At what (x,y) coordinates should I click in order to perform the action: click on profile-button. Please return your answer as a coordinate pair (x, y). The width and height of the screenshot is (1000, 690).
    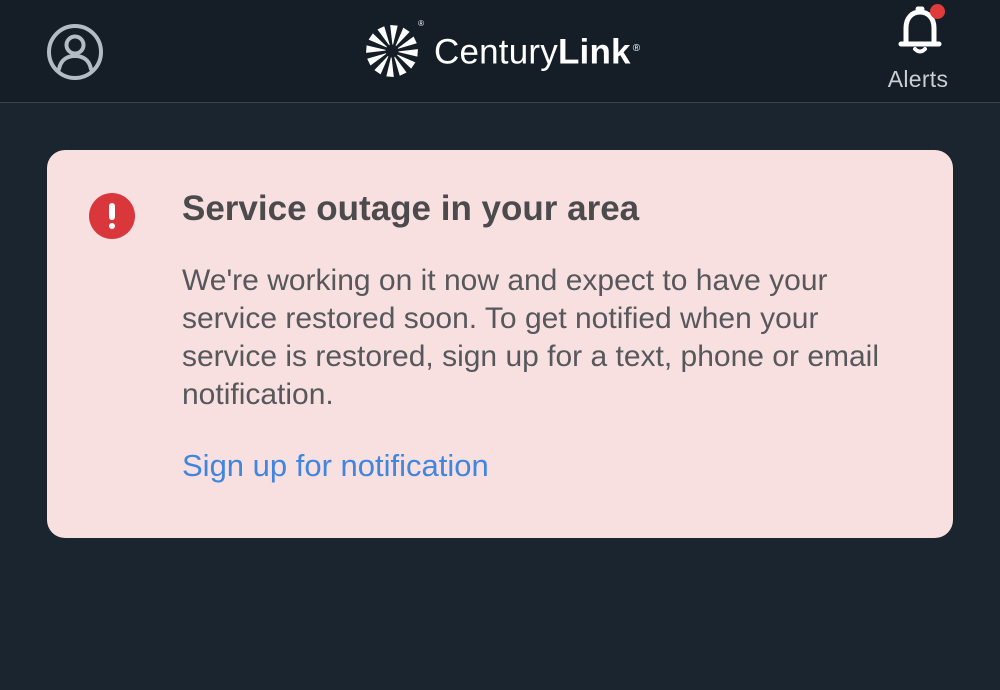
    Looking at the image, I should click on (75, 52).